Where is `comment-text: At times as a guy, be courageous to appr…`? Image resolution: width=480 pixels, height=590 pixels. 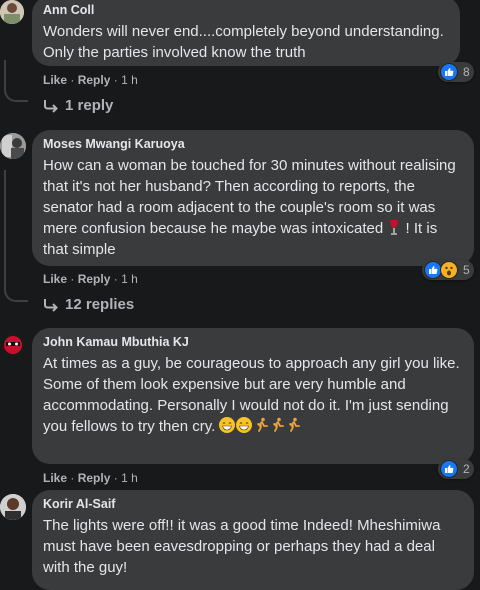
comment-text: At times as a guy, be courageous to appr… is located at coordinates (251, 395).